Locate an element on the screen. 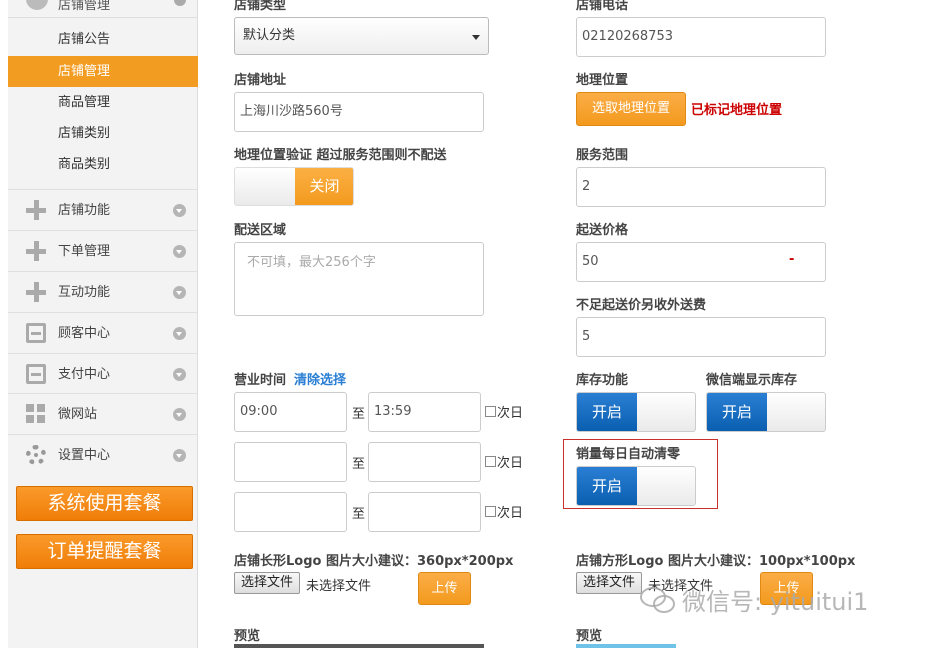 The image size is (938, 648). min-price-mark: - is located at coordinates (792, 259).